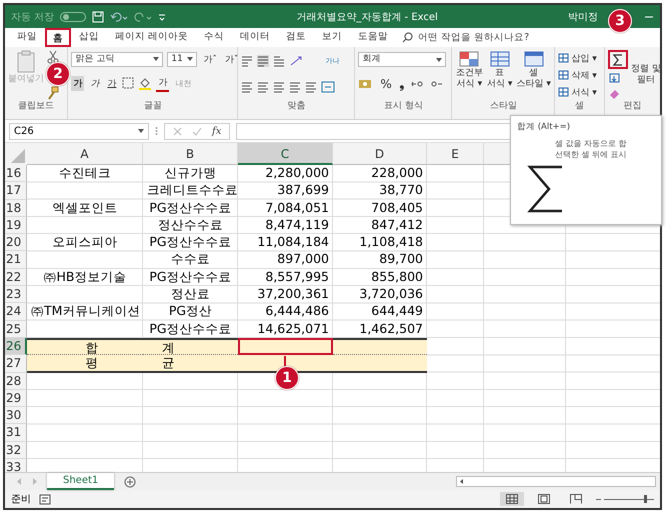 This screenshot has width=666, height=520. I want to click on row-header: 29, so click(16, 399).